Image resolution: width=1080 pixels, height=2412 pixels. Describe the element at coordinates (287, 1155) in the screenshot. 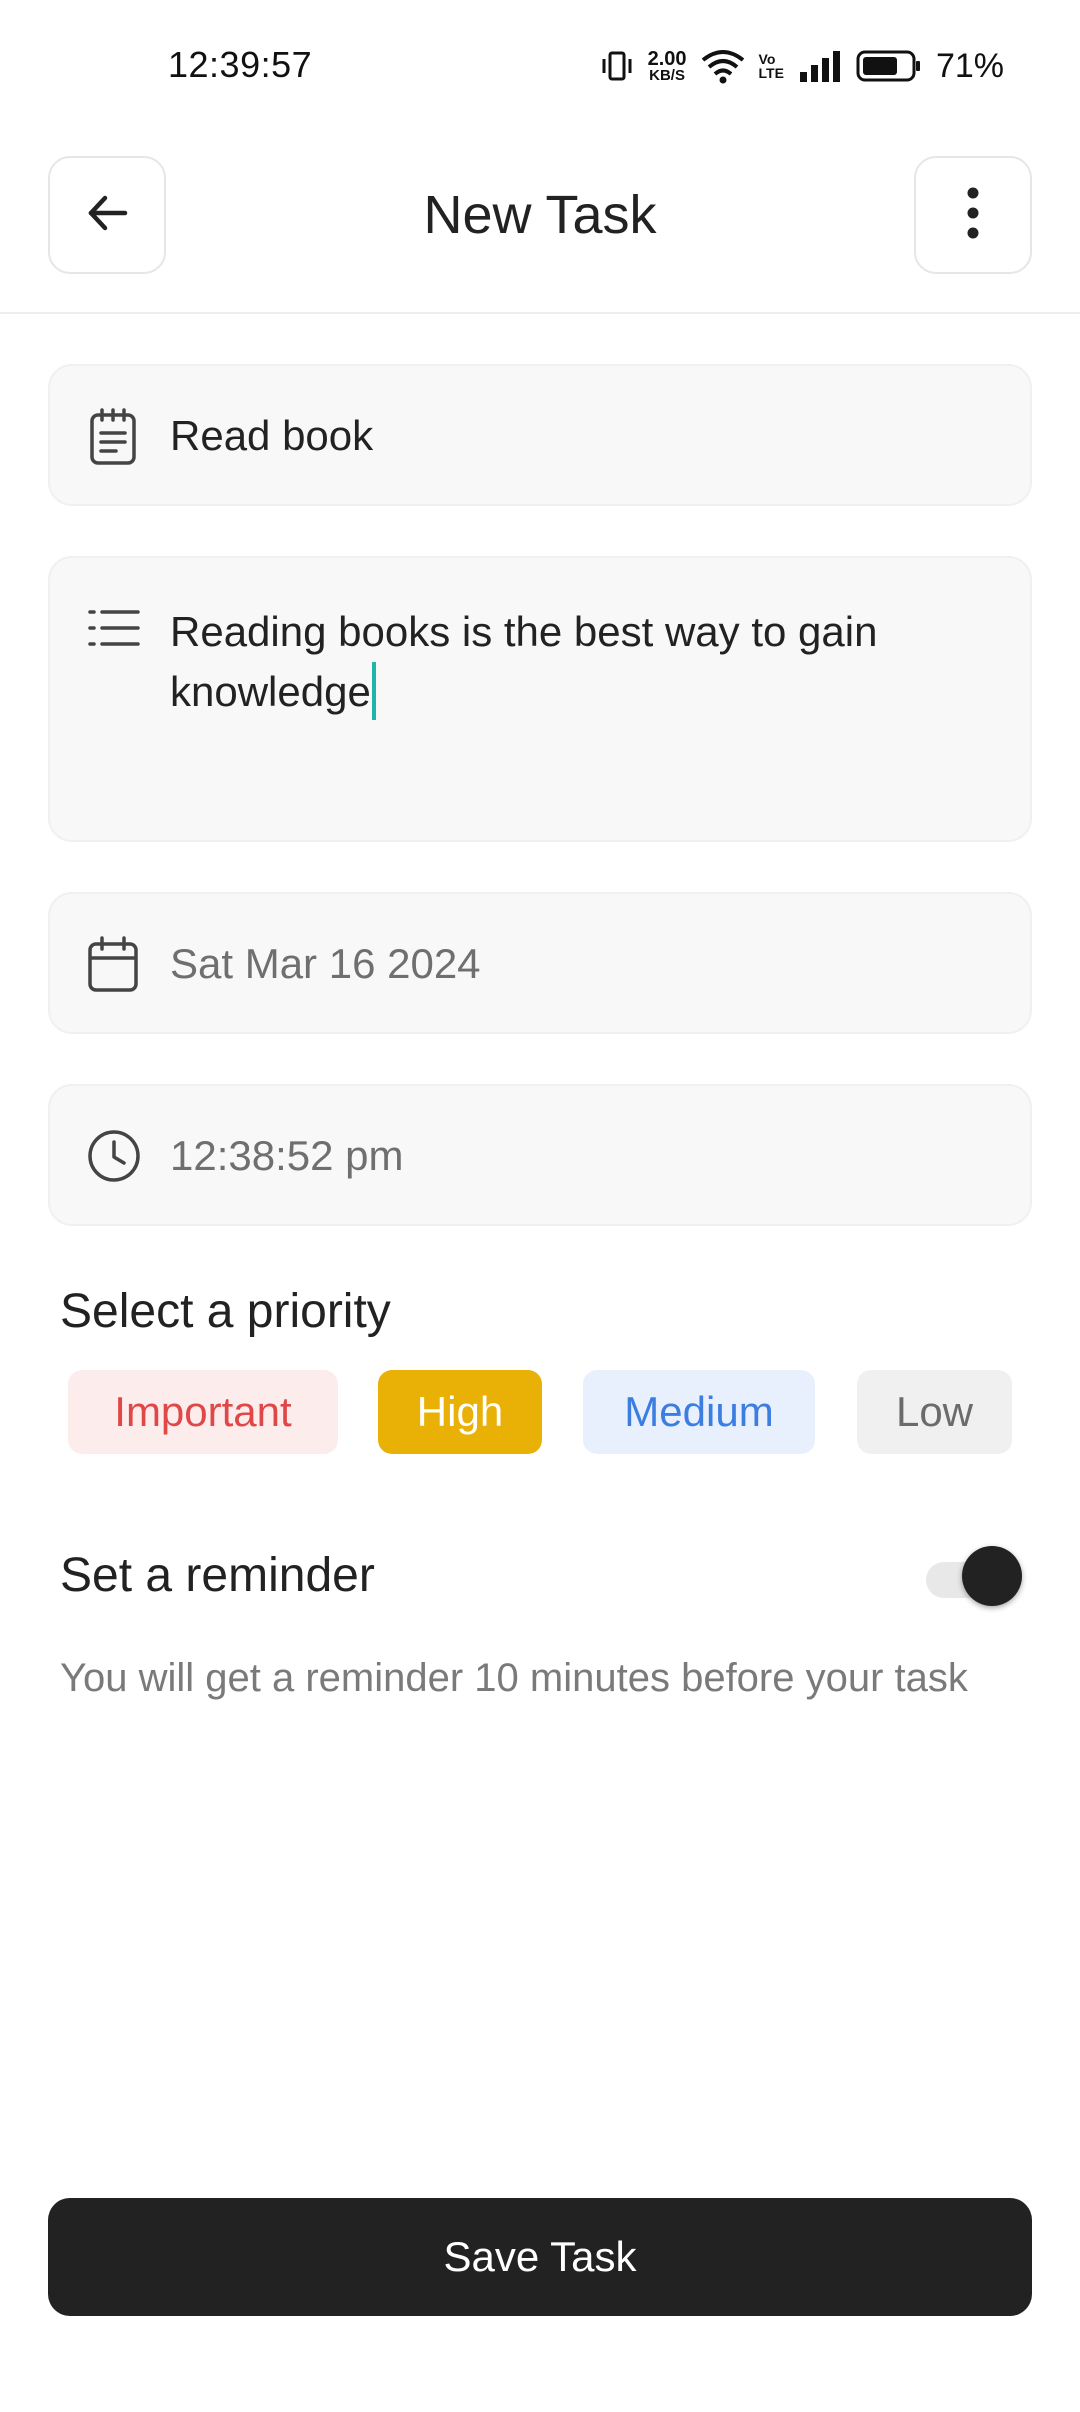

I see `task-time-value: 12:38:52 pm` at that location.